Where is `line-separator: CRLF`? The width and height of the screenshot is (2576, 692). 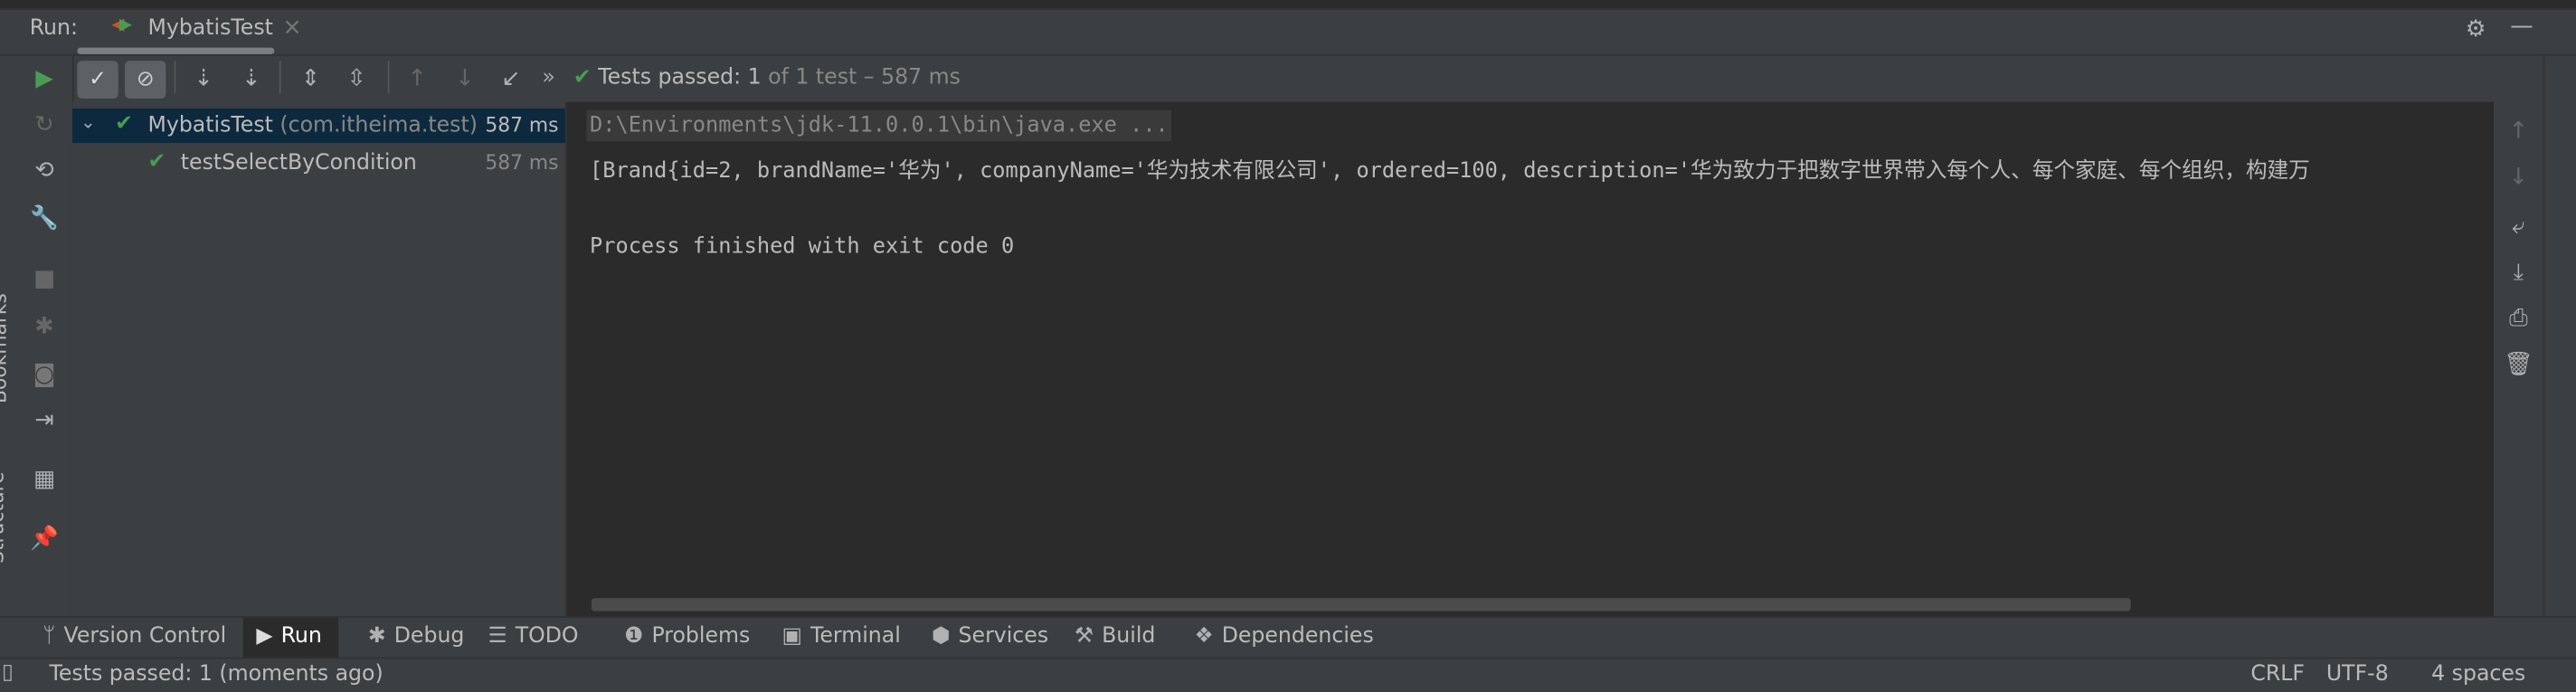
line-separator: CRLF is located at coordinates (2278, 674).